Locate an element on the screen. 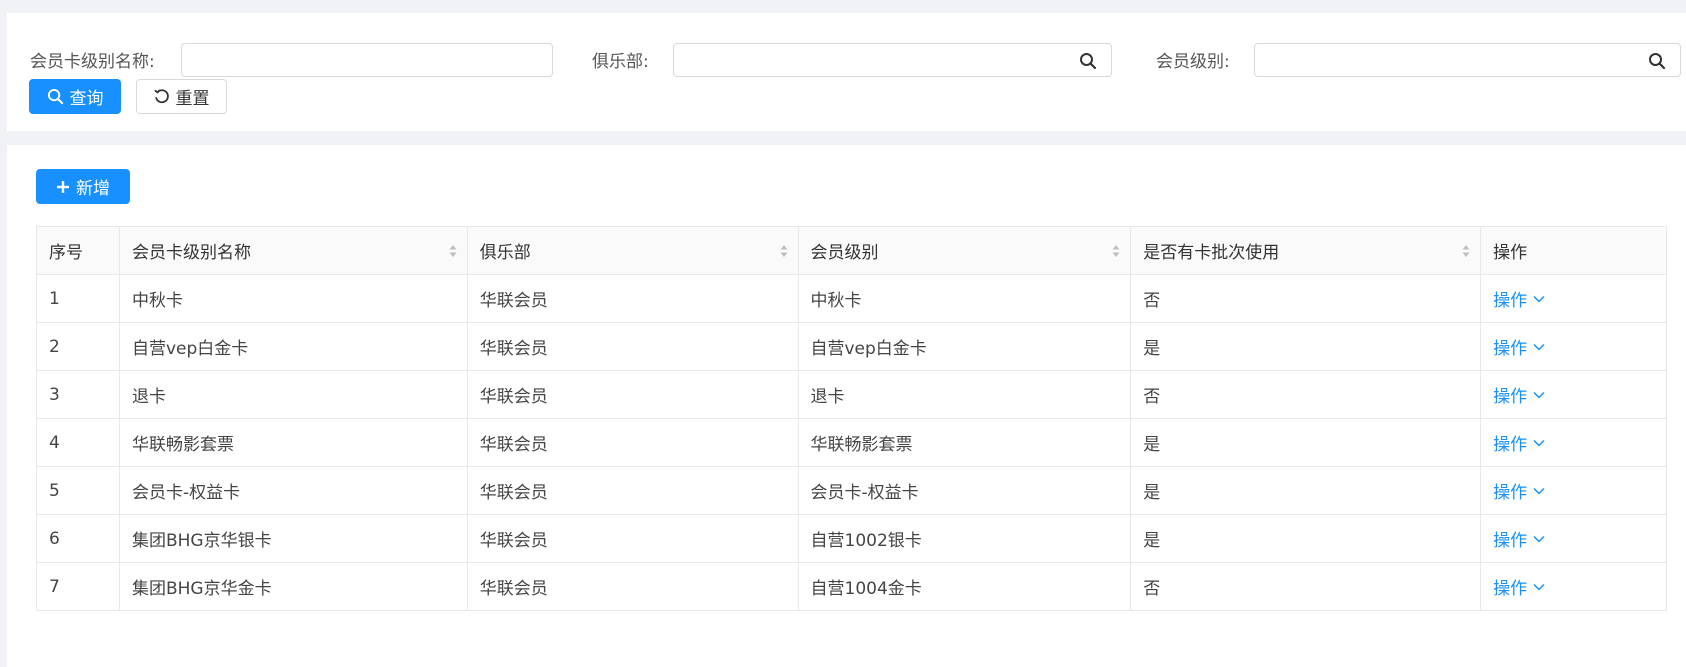 The width and height of the screenshot is (1686, 667). club-label: 俱乐部: is located at coordinates (620, 62).